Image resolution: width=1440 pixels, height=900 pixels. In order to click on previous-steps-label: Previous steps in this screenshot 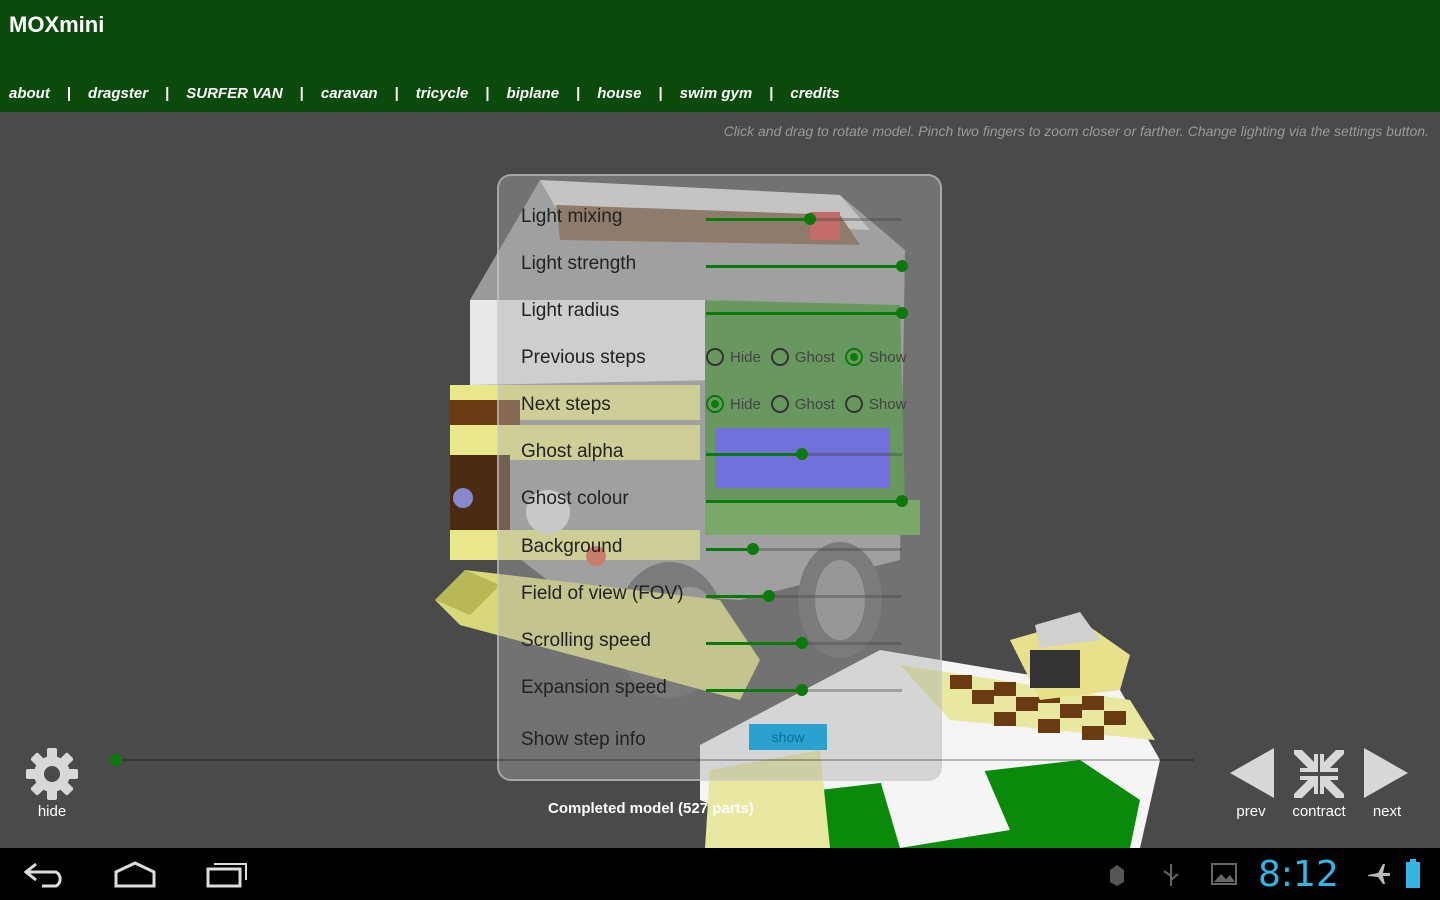, I will do `click(583, 357)`.